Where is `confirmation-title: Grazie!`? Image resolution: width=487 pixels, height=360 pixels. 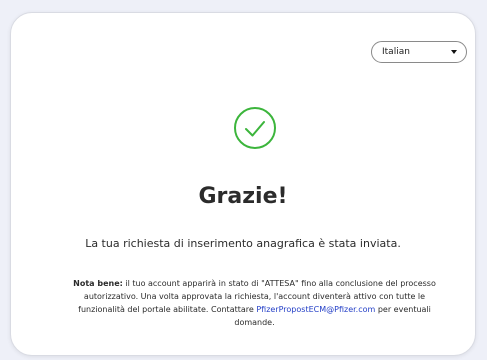
confirmation-title: Grazie! is located at coordinates (243, 196).